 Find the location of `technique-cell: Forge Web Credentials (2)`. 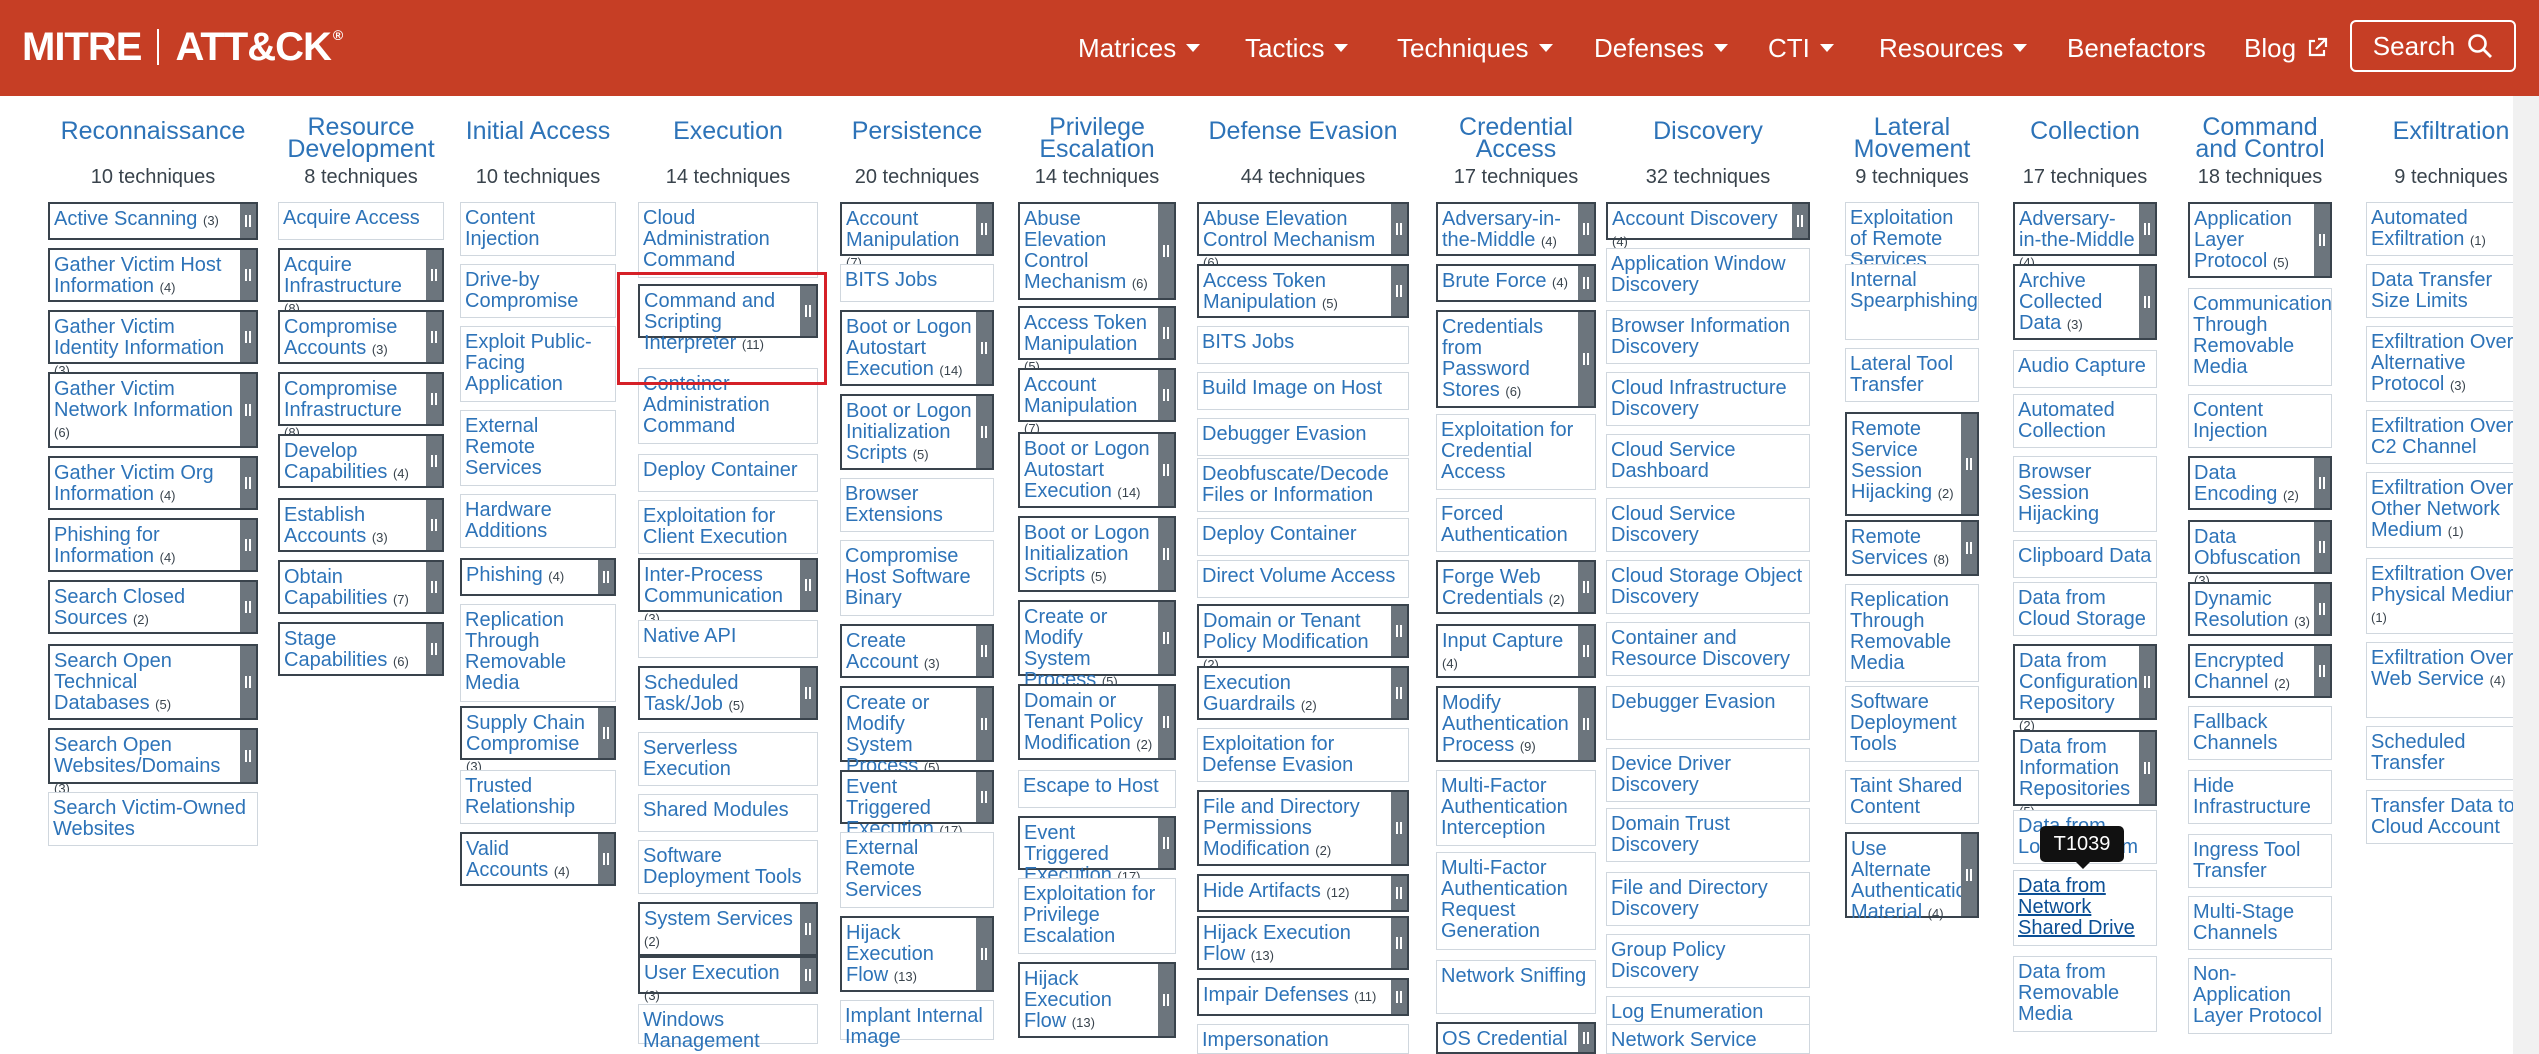

technique-cell: Forge Web Credentials (2) is located at coordinates (1516, 587).